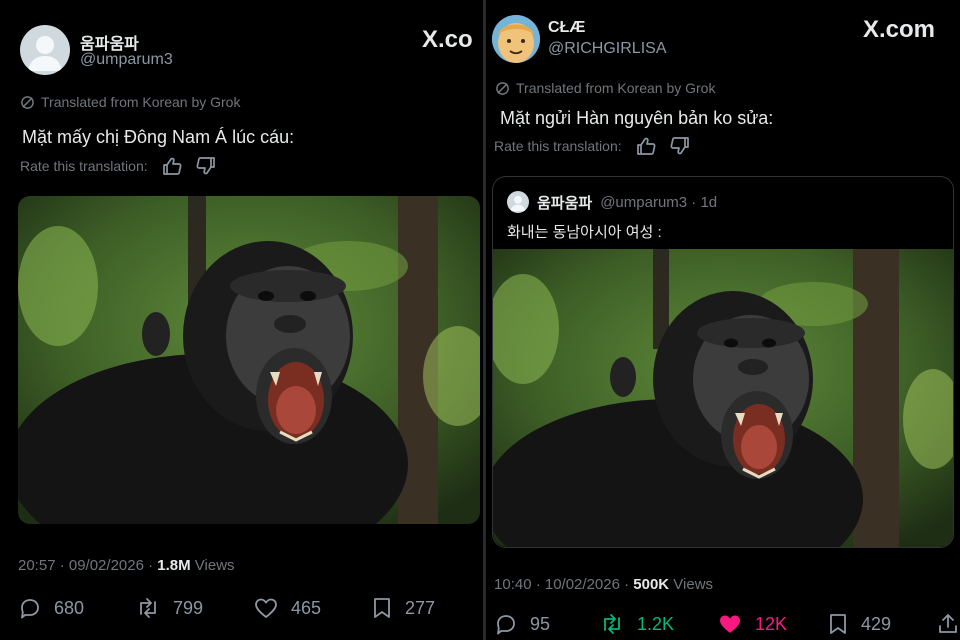 This screenshot has width=960, height=640. Describe the element at coordinates (84, 166) in the screenshot. I see `left-rate-label: Rate this translation:` at that location.